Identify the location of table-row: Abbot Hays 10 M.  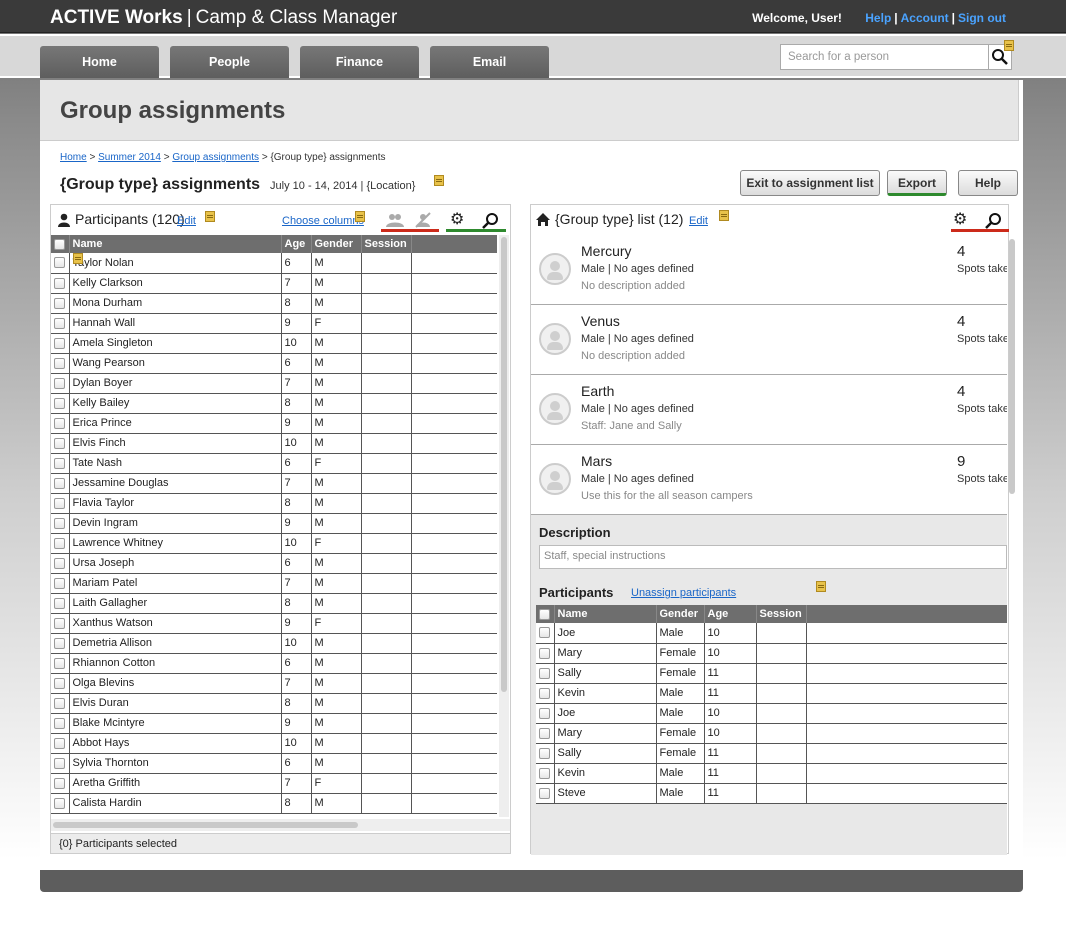
(274, 743).